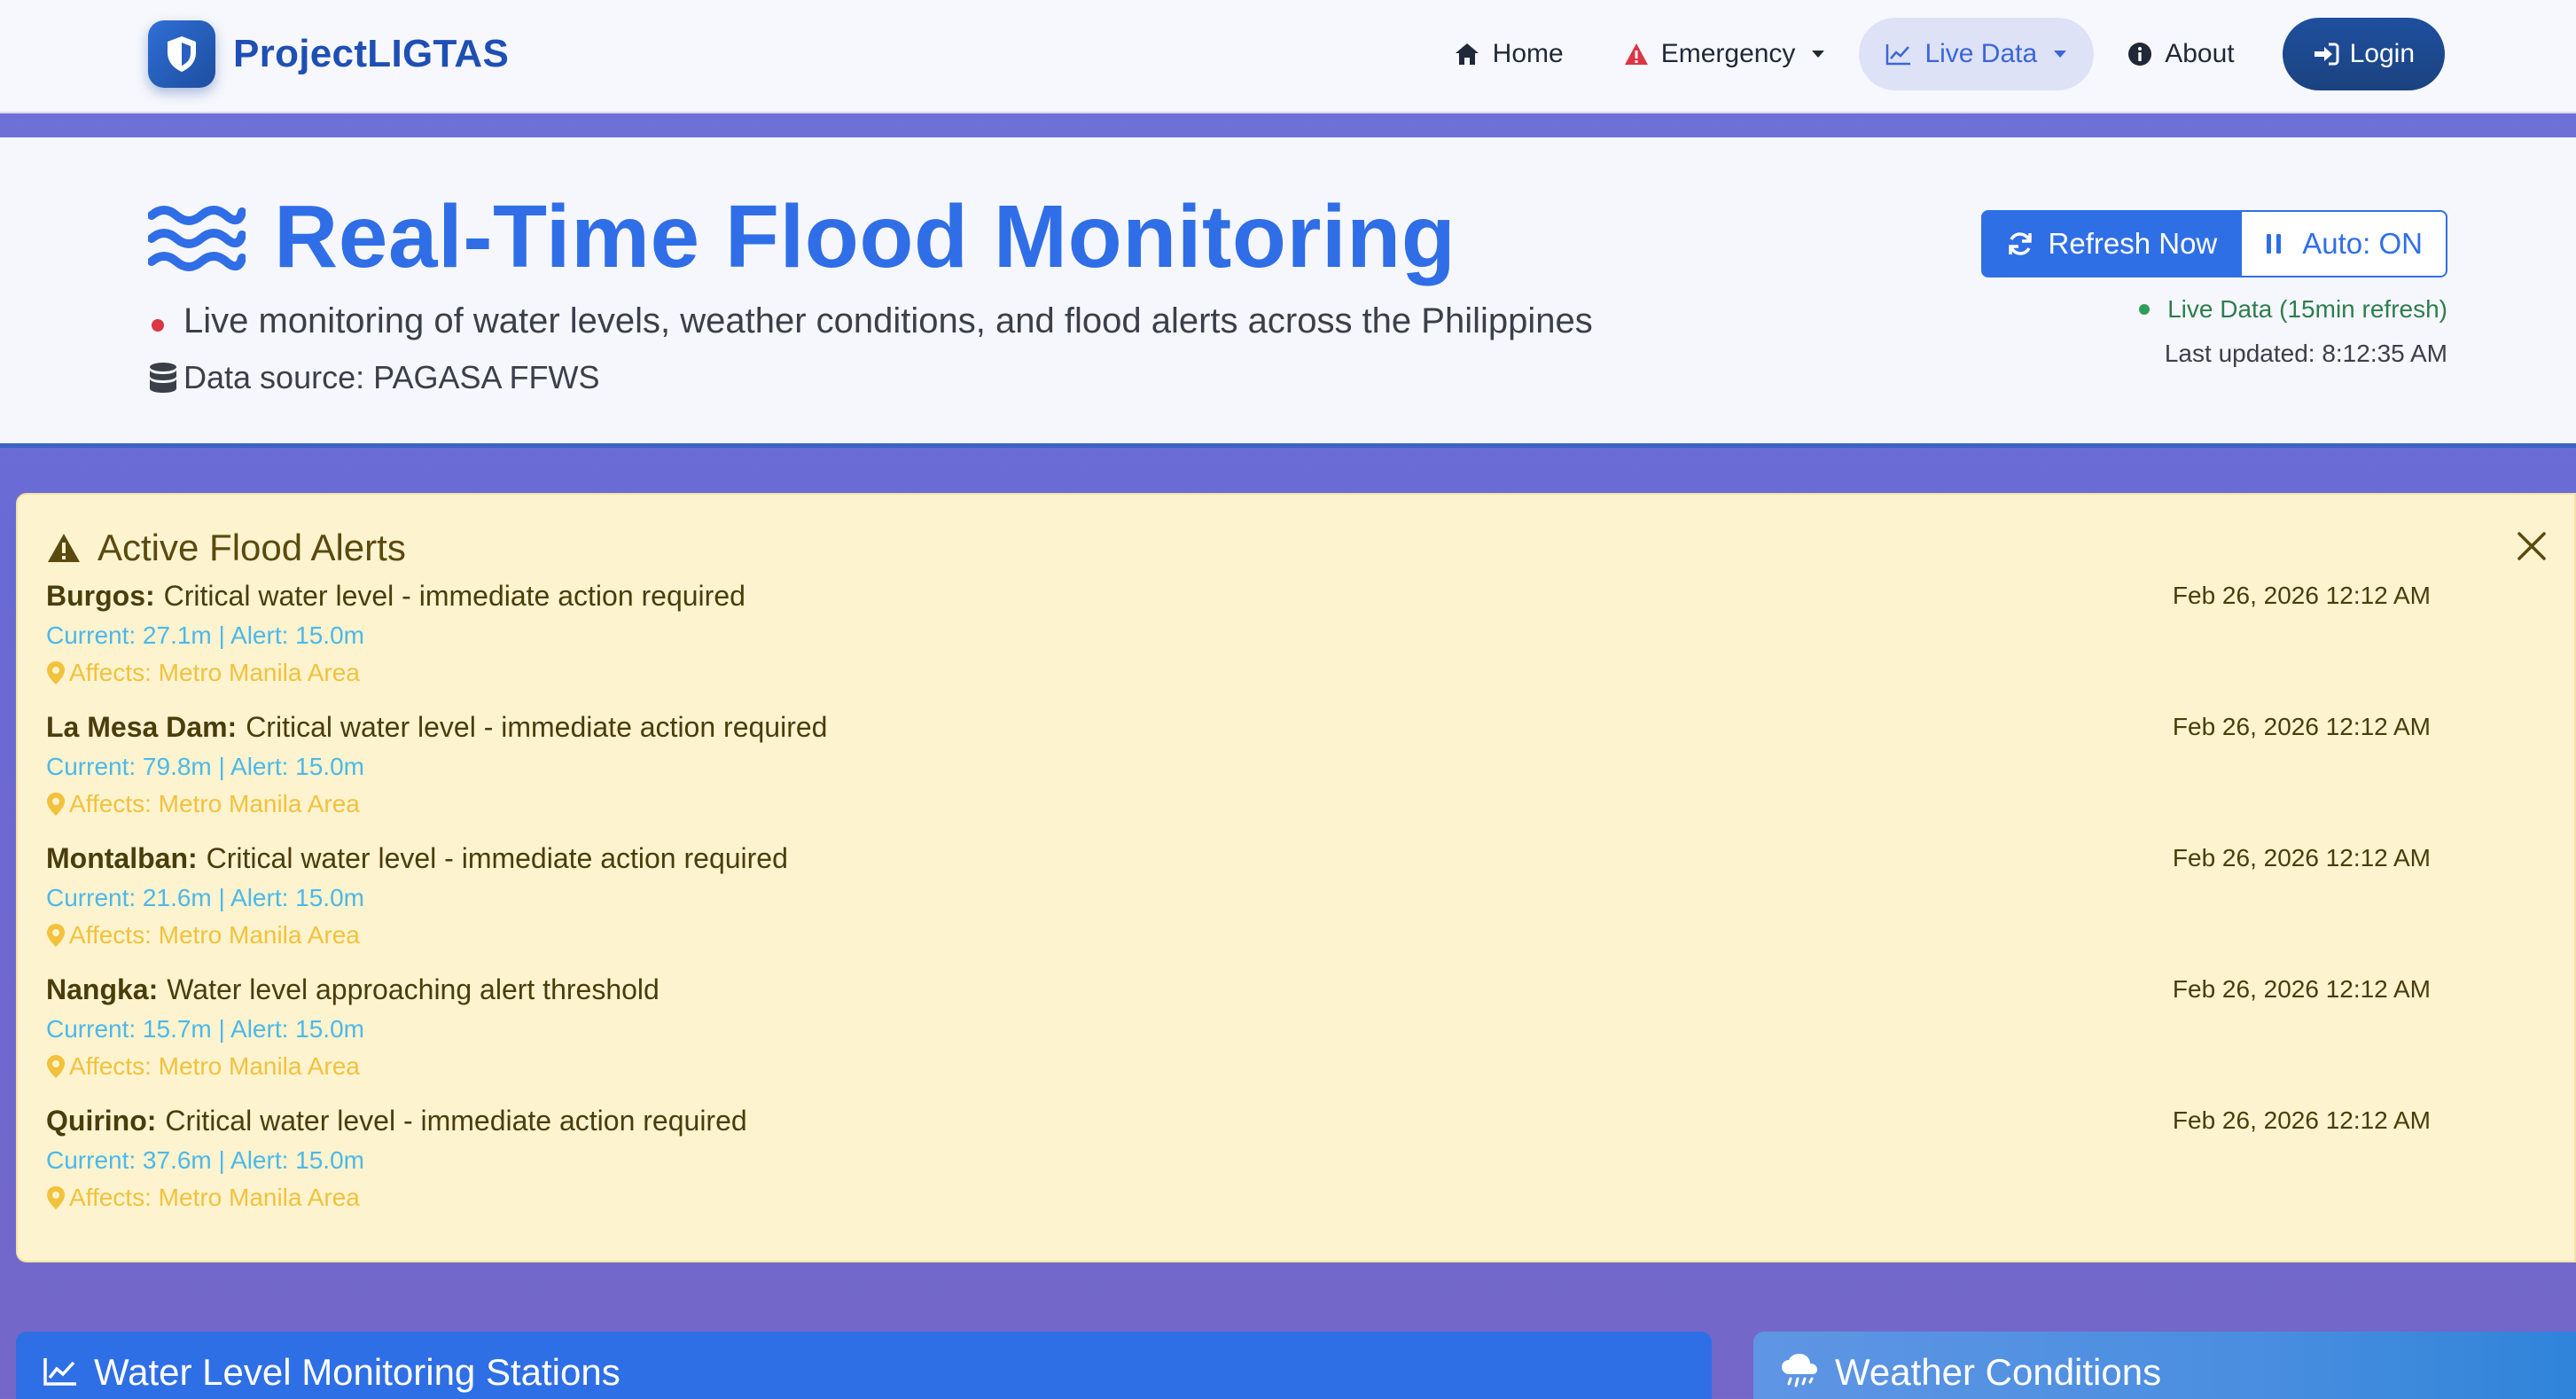 The height and width of the screenshot is (1399, 2576). Describe the element at coordinates (142, 726) in the screenshot. I see `alert-station: La Mesa Dam:` at that location.